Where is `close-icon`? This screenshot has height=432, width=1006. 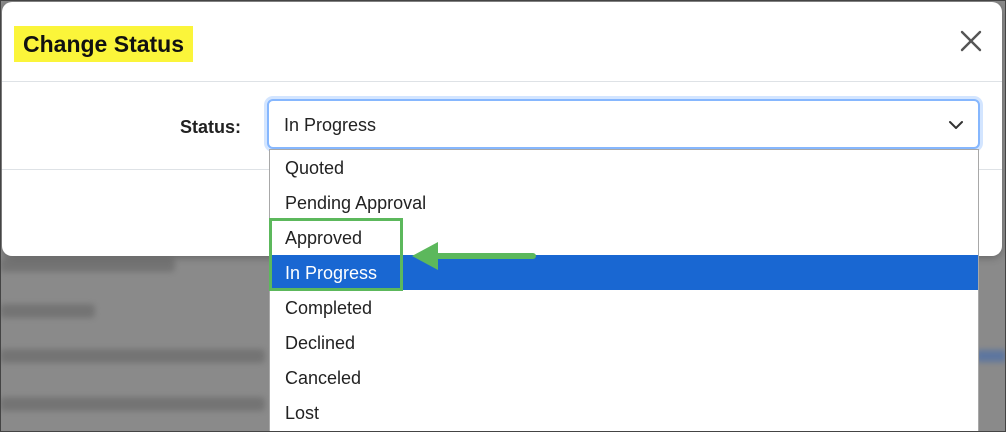 close-icon is located at coordinates (971, 41).